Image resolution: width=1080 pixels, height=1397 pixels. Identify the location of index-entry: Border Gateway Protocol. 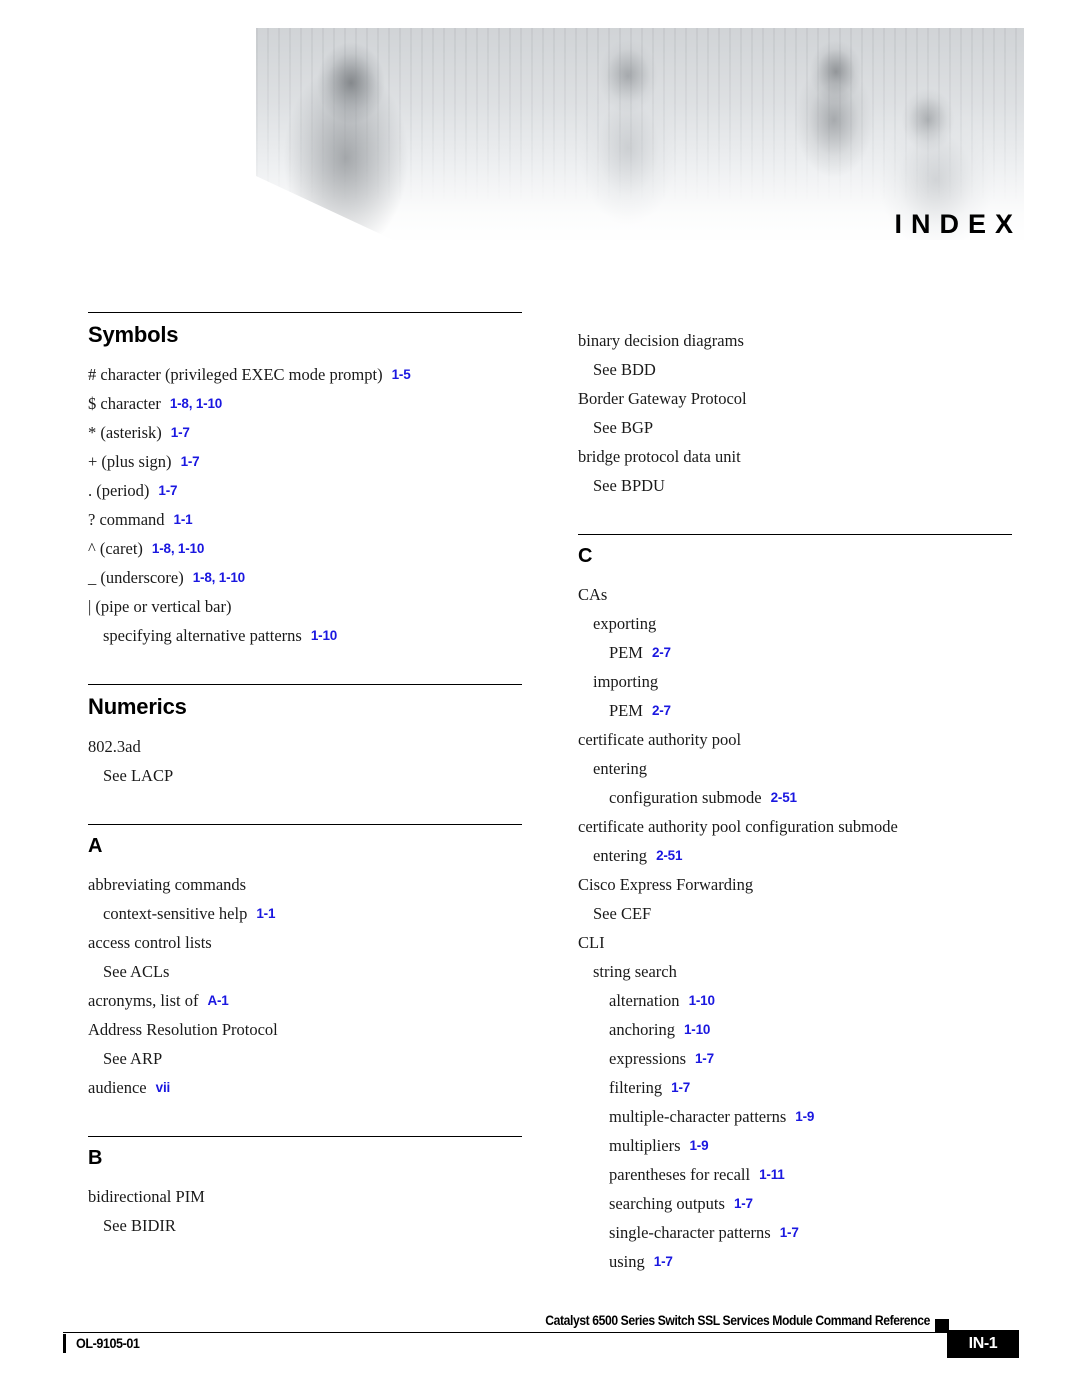
(795, 398).